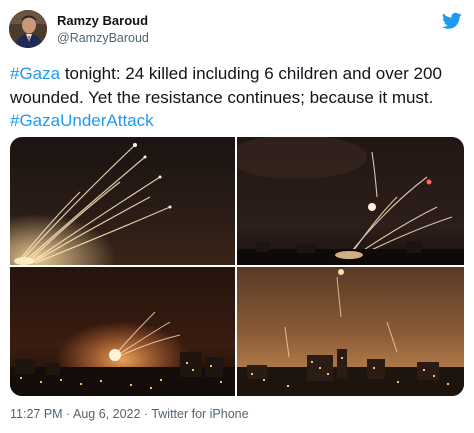  Describe the element at coordinates (36, 414) in the screenshot. I see `tweet-time: 11:27 PM` at that location.